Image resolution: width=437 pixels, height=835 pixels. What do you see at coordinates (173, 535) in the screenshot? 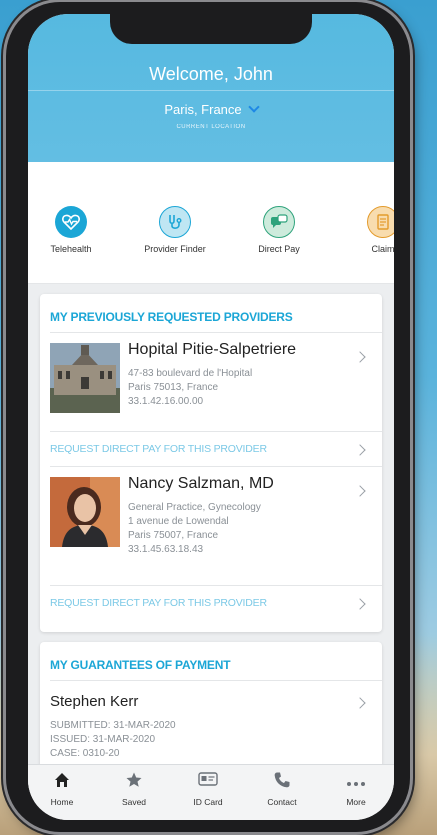
I see `provider-city-line: Paris 75007, France` at bounding box center [173, 535].